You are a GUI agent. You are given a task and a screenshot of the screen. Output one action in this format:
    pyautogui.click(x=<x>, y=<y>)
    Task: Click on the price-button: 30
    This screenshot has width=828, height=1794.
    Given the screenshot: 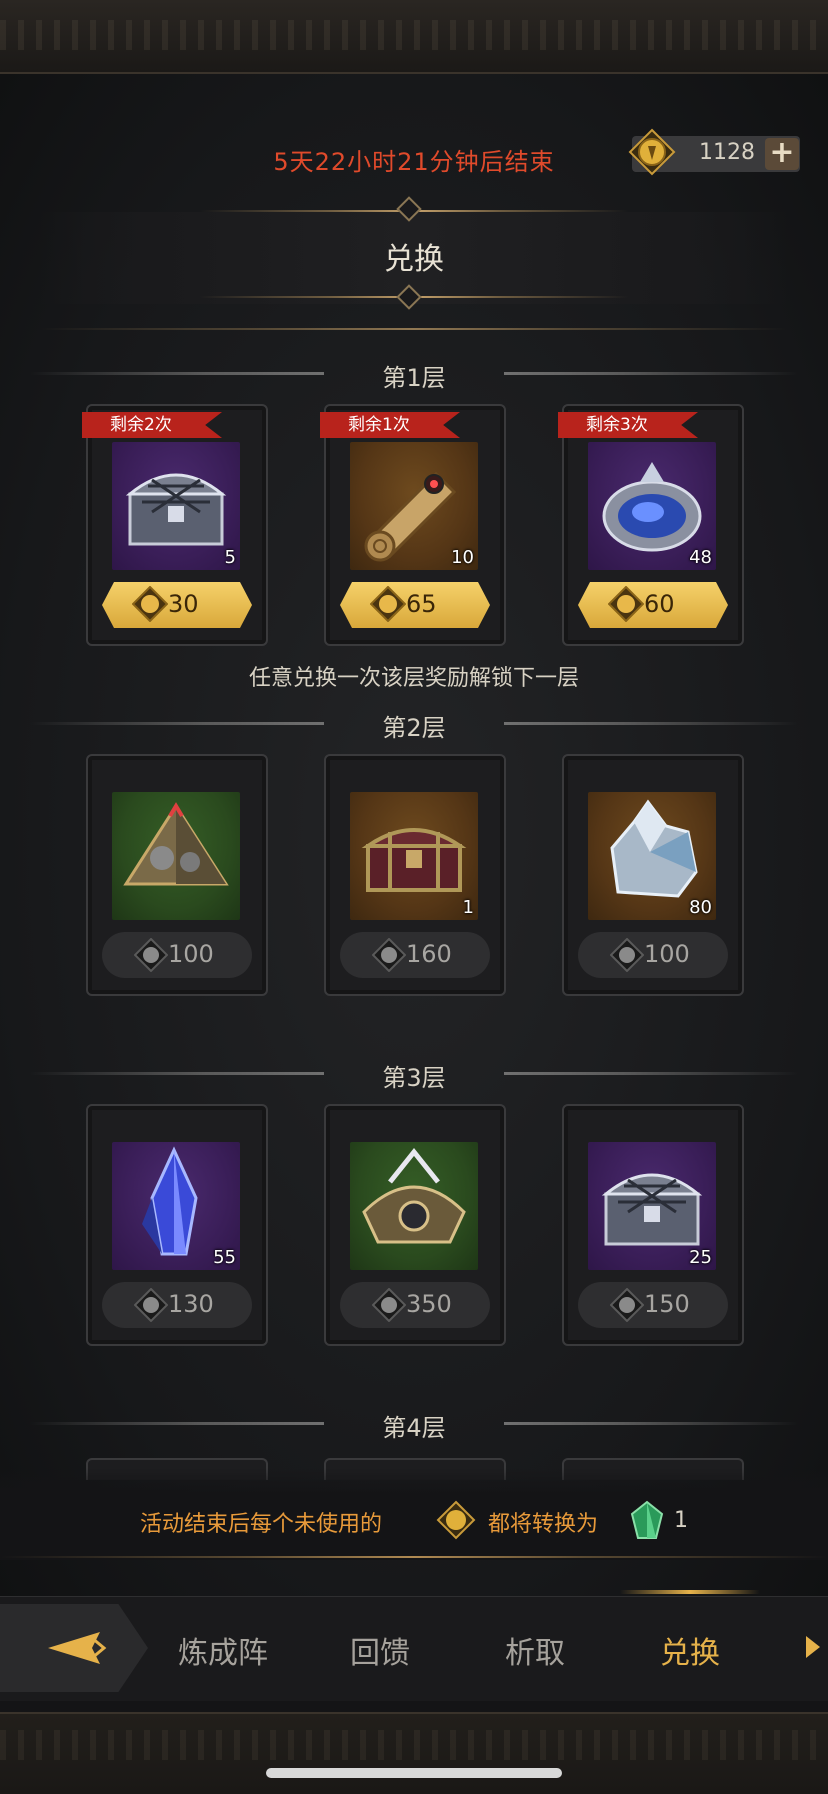 What is the action you would take?
    pyautogui.click(x=177, y=605)
    